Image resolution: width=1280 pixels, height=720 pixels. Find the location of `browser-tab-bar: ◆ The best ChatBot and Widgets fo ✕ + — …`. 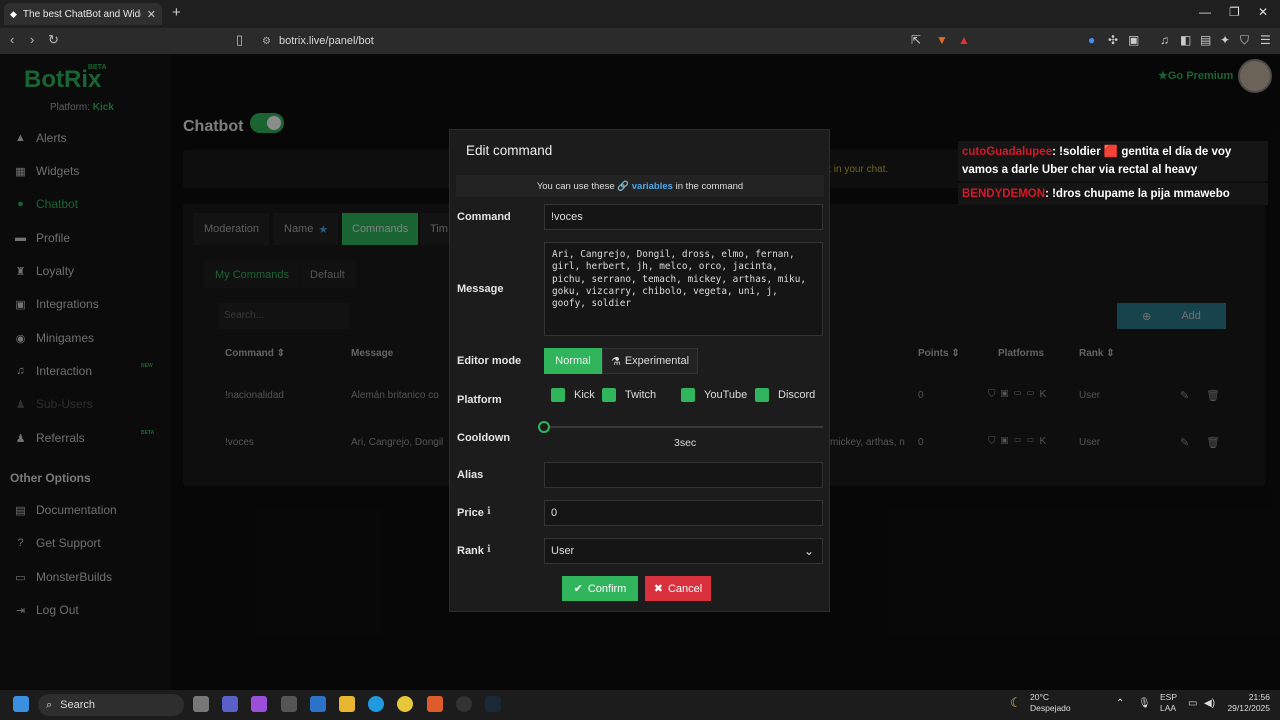

browser-tab-bar: ◆ The best ChatBot and Widgets fo ✕ + — … is located at coordinates (640, 14).